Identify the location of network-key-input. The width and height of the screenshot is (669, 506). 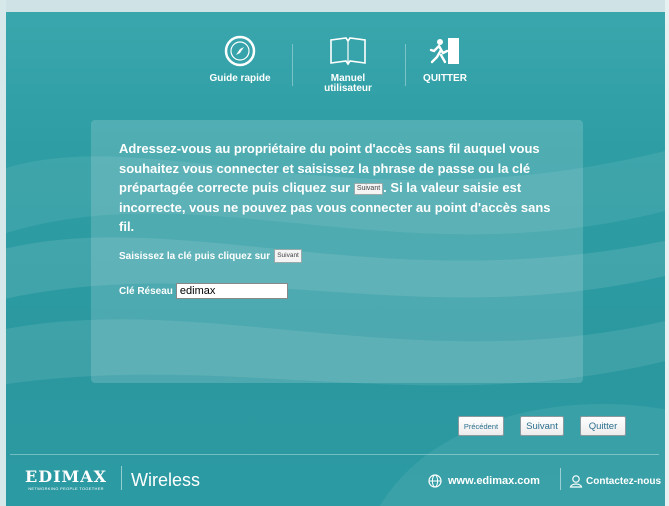
(231, 291).